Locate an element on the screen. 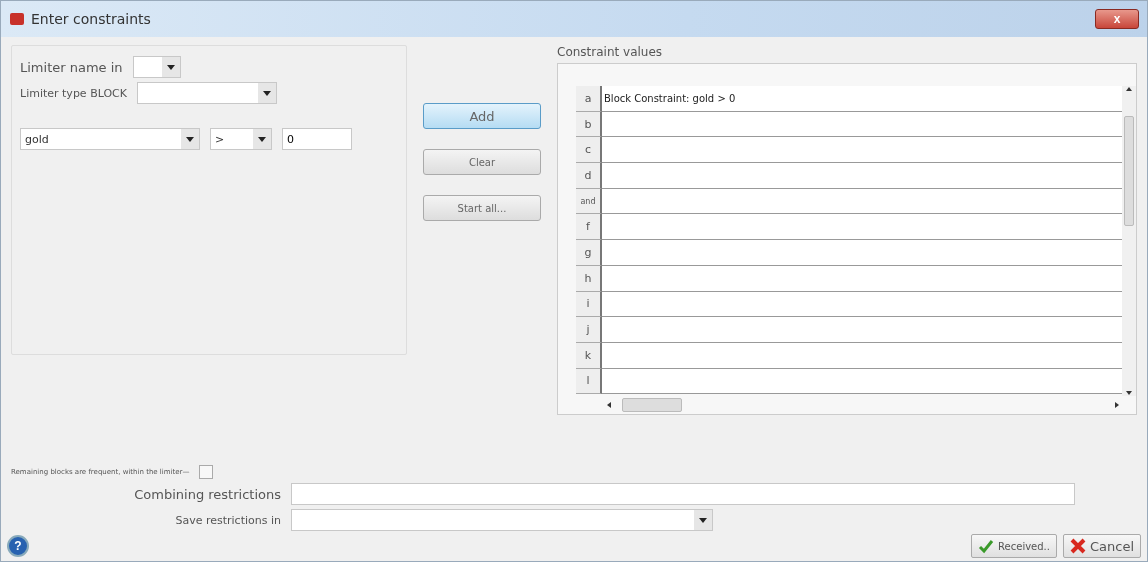 The width and height of the screenshot is (1148, 562). received-button: Received.. is located at coordinates (1014, 546).